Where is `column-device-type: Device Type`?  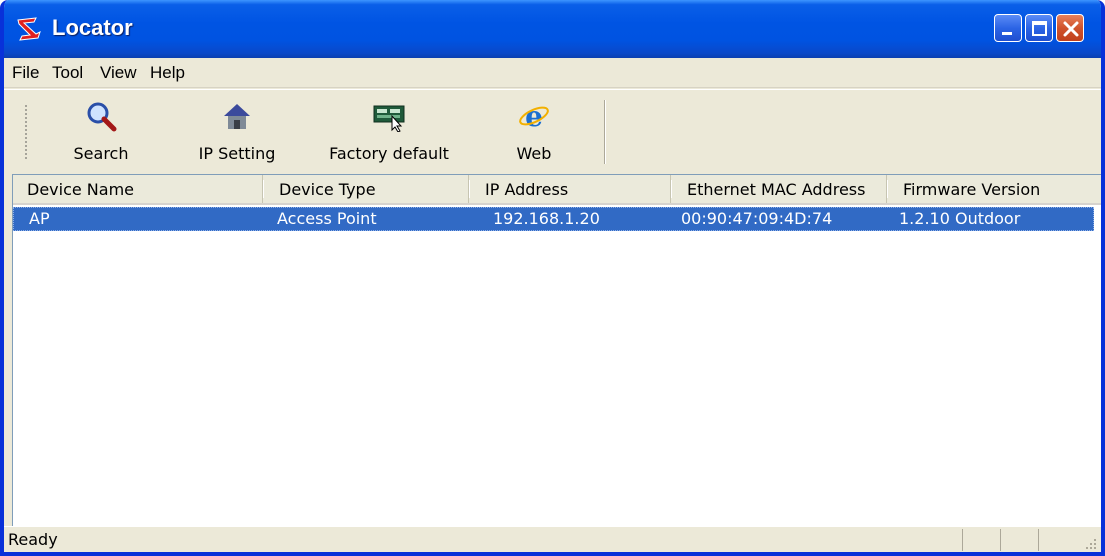 column-device-type: Device Type is located at coordinates (367, 189).